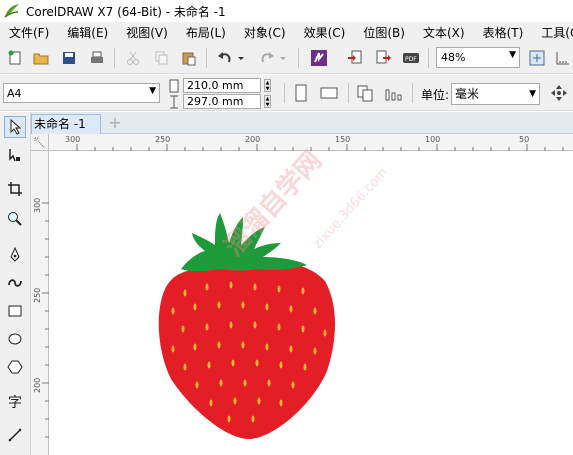 The height and width of the screenshot is (455, 573). What do you see at coordinates (225, 58) in the screenshot?
I see `undo-icon` at bounding box center [225, 58].